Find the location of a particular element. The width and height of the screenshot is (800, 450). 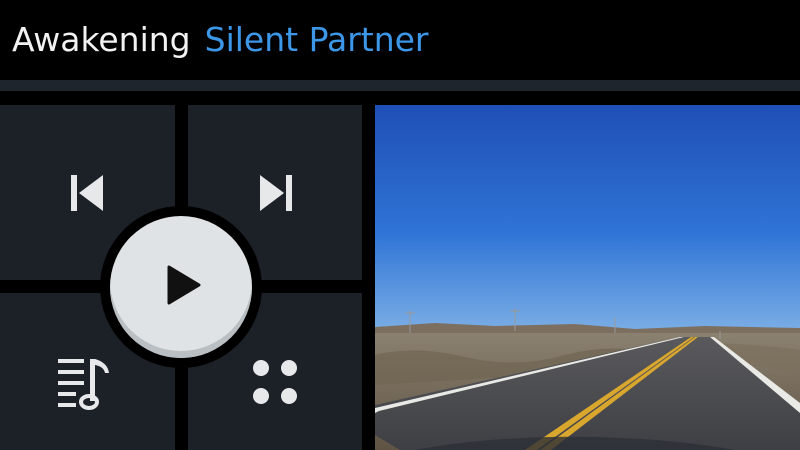

music-queue-icon is located at coordinates (83, 384).